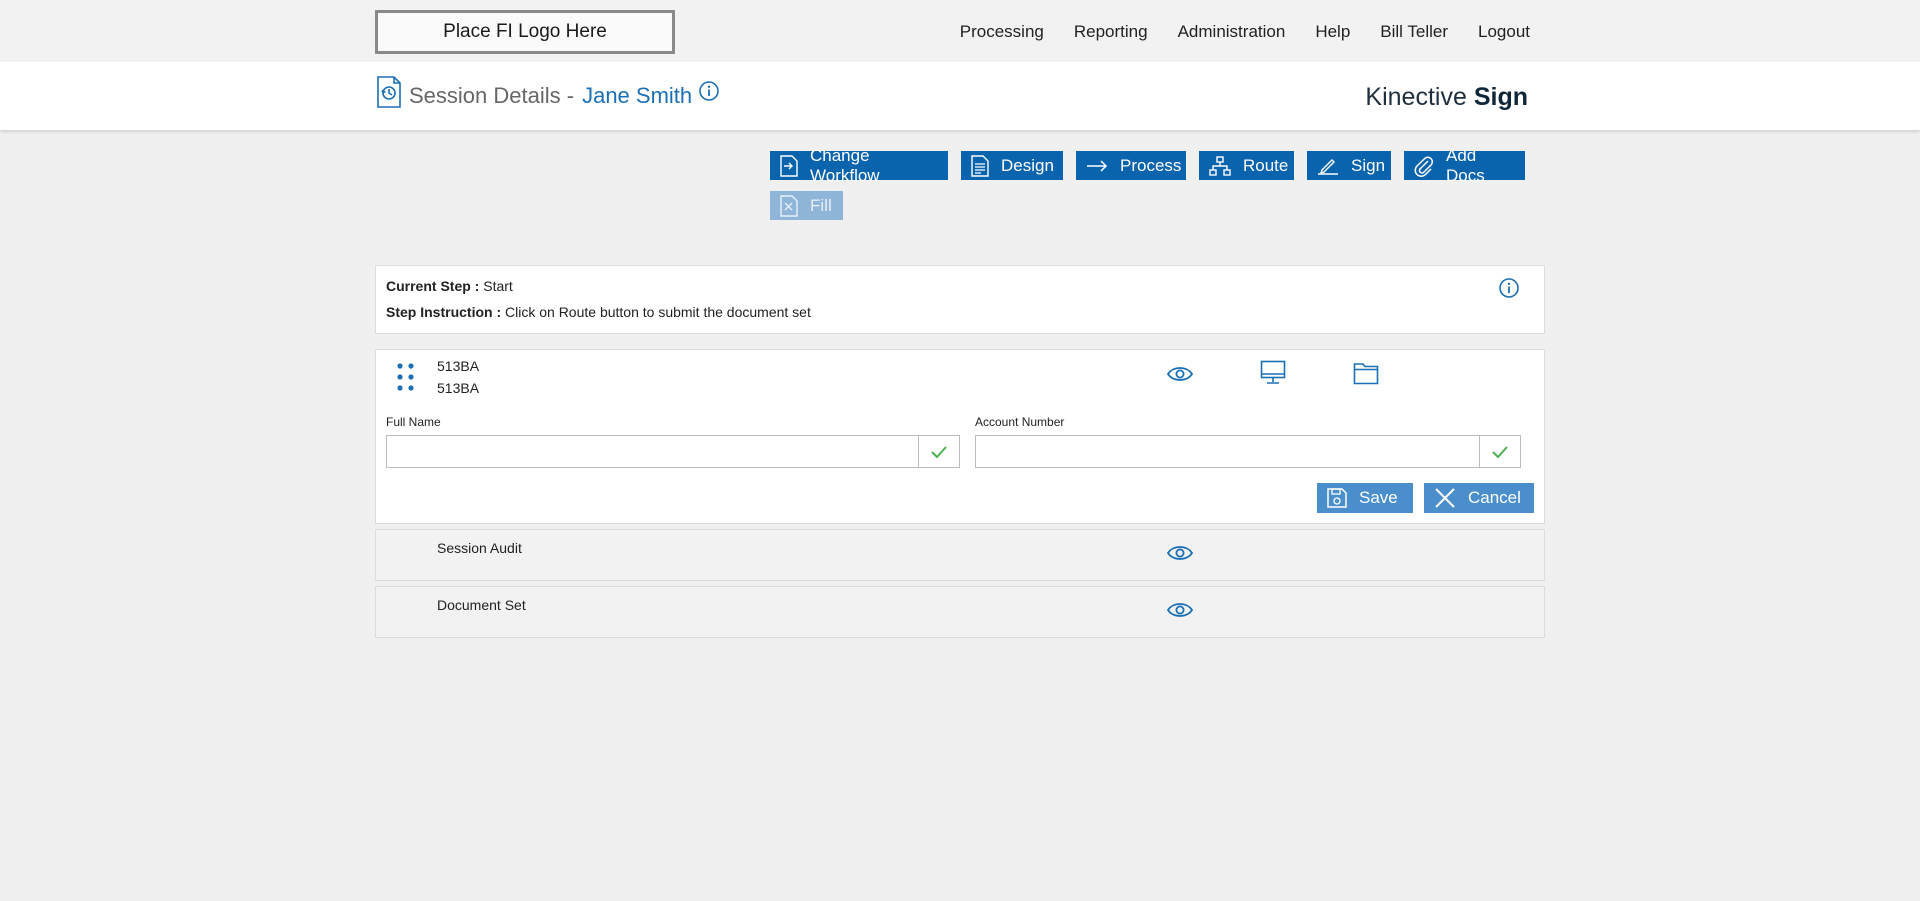 The image size is (1920, 901). I want to click on customer-name-link: Jane Smith, so click(637, 95).